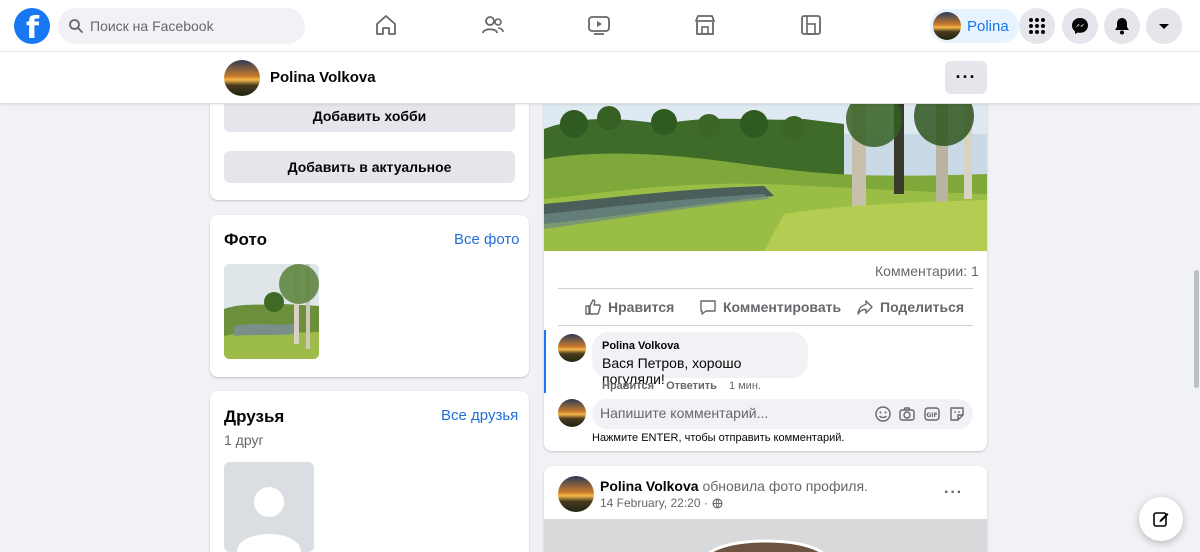 Image resolution: width=1200 pixels, height=552 pixels. I want to click on see-all-photos-link: Все фото, so click(486, 239).